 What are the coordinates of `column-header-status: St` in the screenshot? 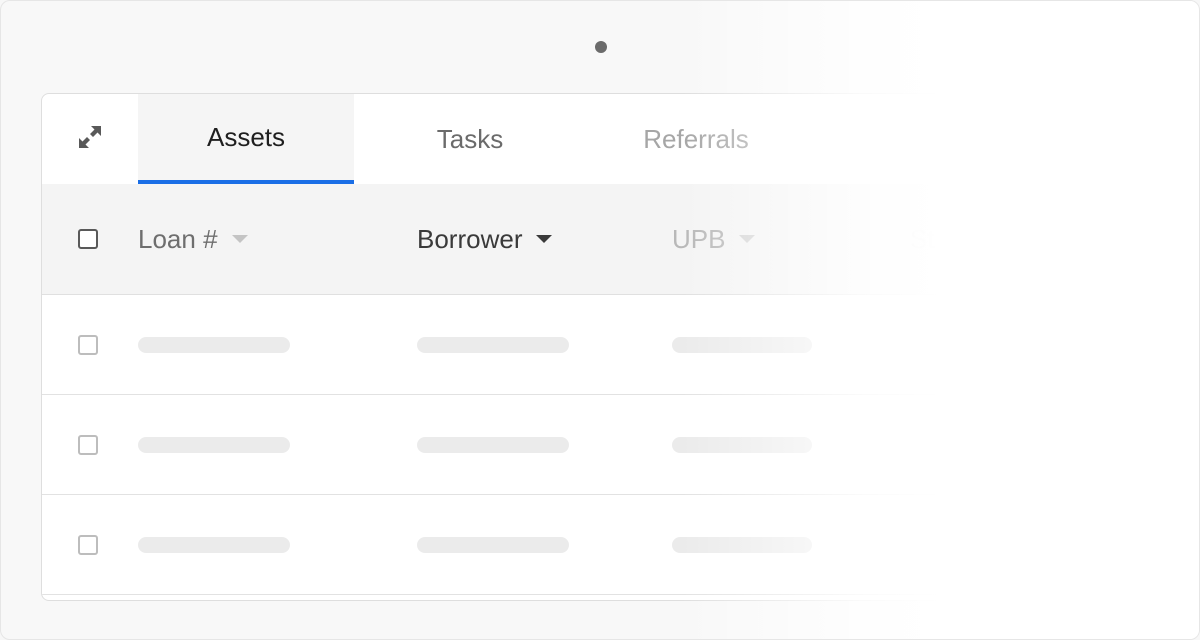 It's located at (922, 239).